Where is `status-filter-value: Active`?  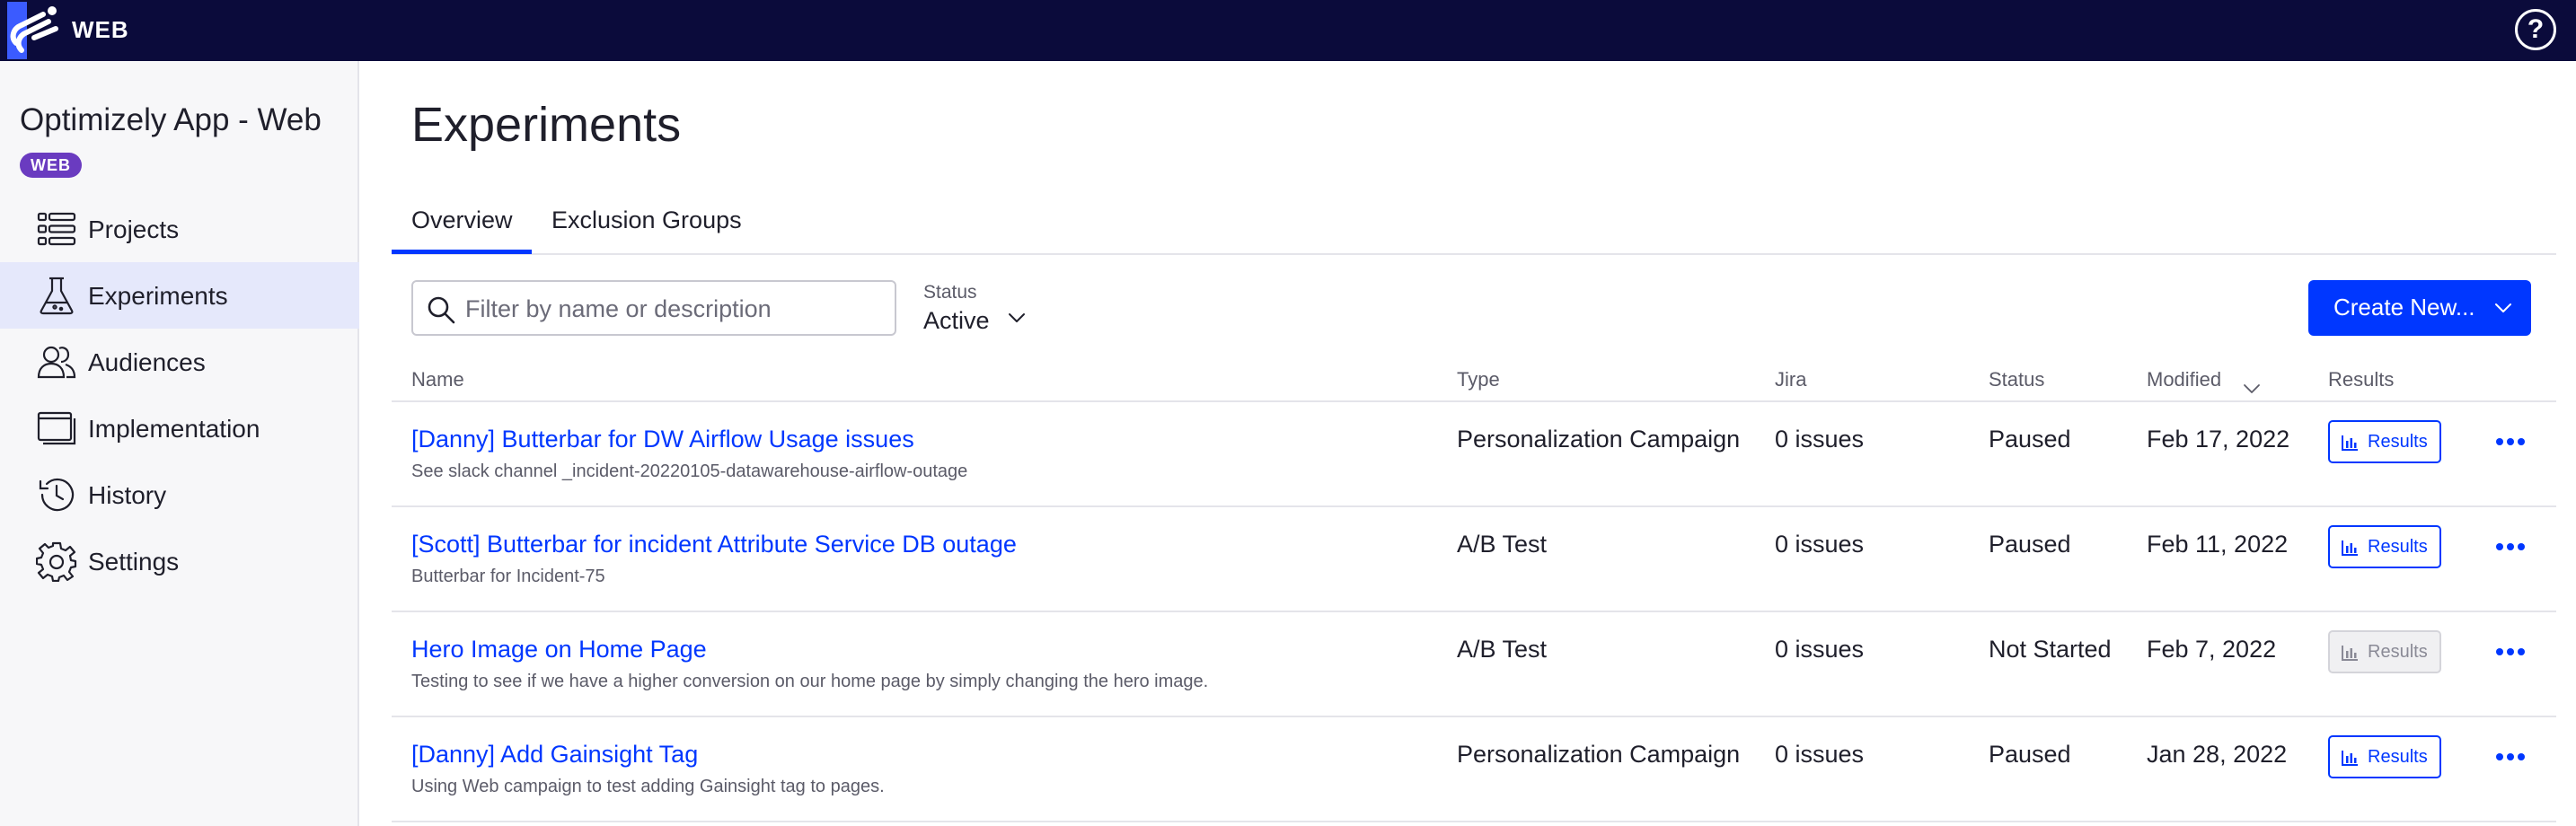 status-filter-value: Active is located at coordinates (956, 321).